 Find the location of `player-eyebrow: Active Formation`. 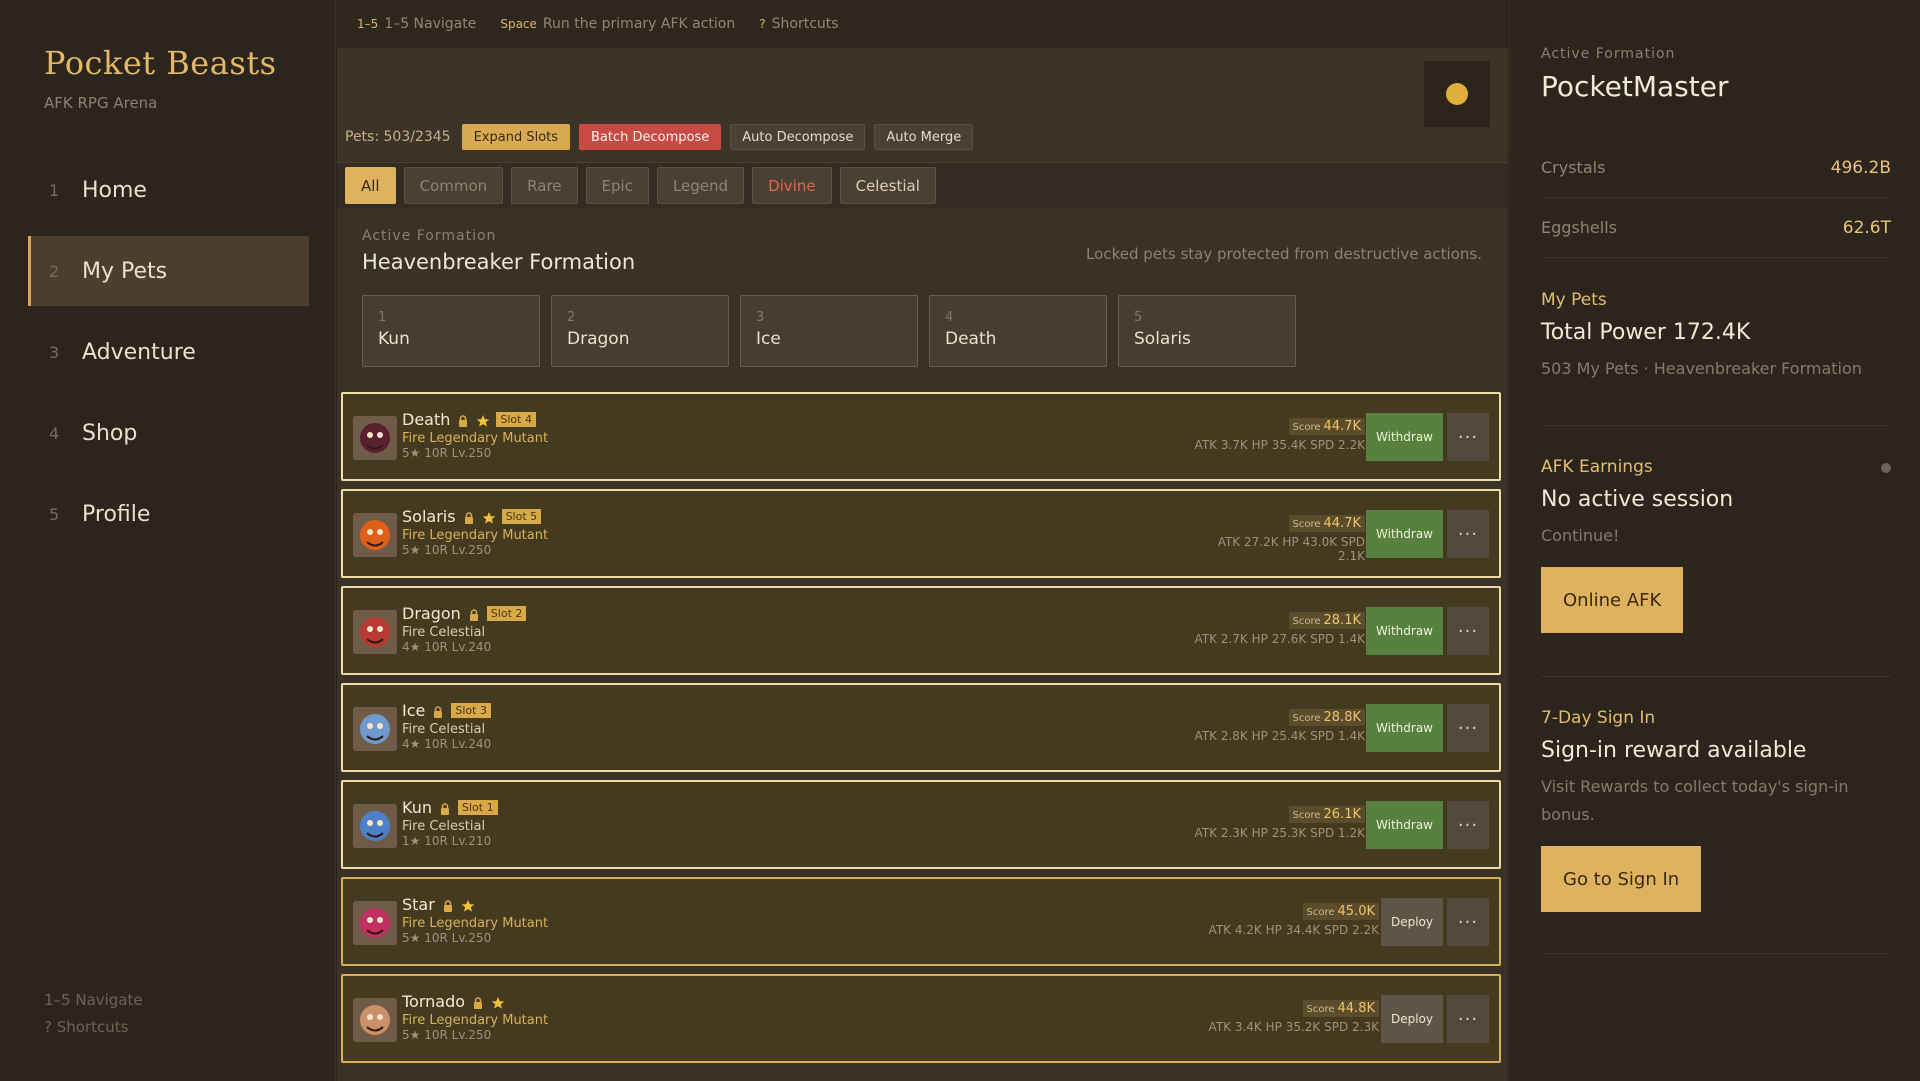

player-eyebrow: Active Formation is located at coordinates (1608, 54).